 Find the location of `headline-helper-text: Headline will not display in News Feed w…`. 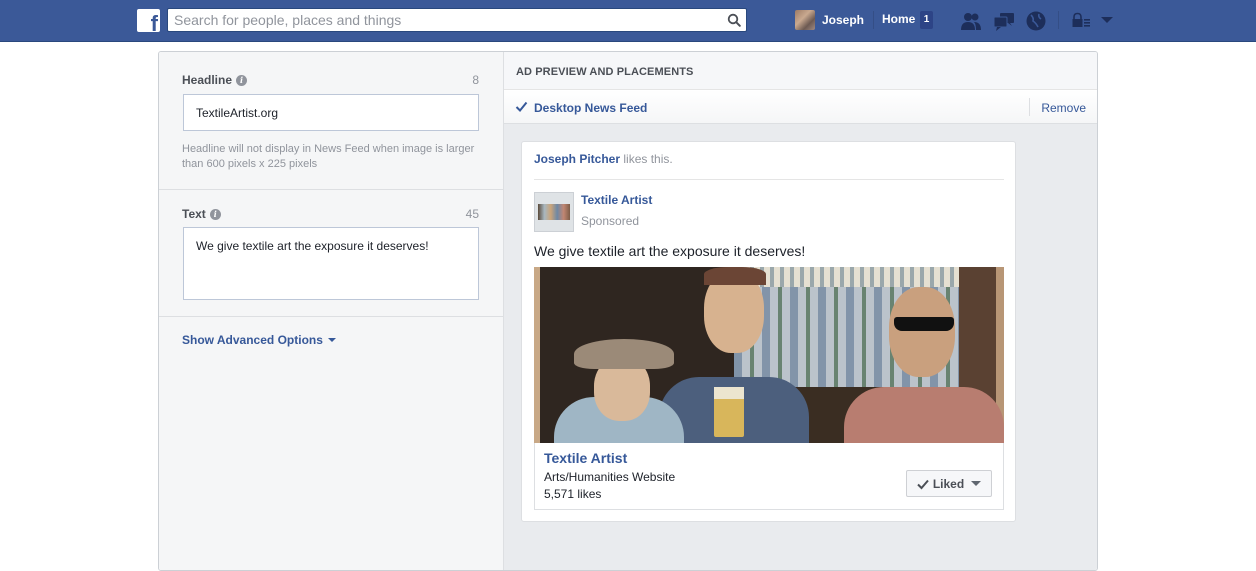

headline-helper-text: Headline will not display in News Feed w… is located at coordinates (328, 156).